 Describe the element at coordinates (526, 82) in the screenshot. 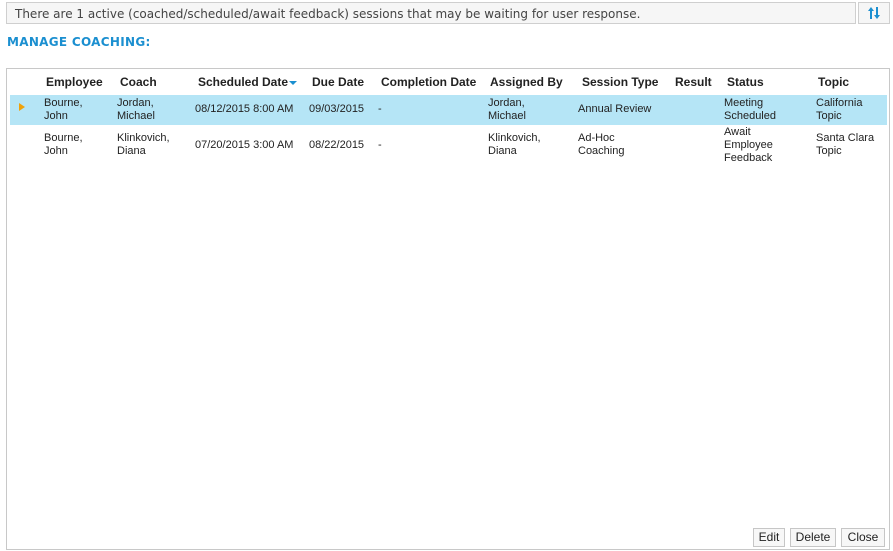

I see `column-header-assigned-by: Assigned By` at that location.